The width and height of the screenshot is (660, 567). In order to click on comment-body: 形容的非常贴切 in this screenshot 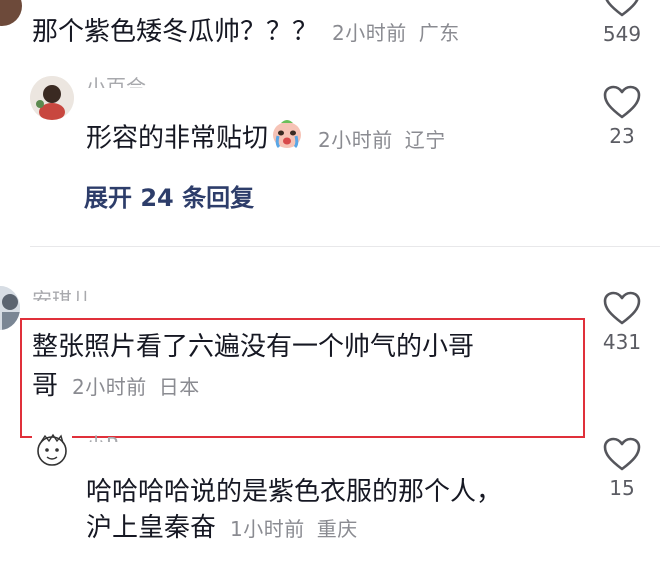, I will do `click(177, 138)`.